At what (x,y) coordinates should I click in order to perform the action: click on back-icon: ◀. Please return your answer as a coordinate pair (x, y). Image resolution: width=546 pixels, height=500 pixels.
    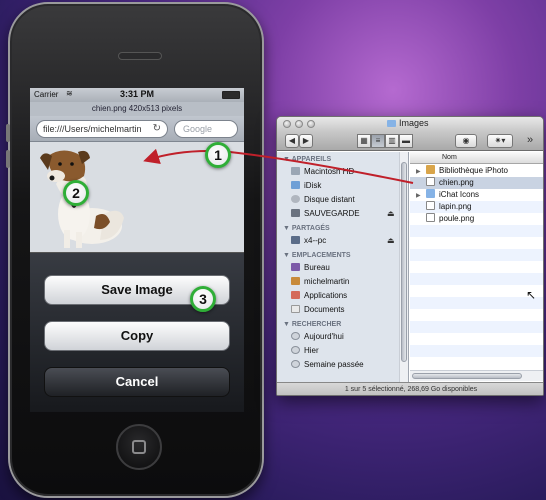
    Looking at the image, I should click on (292, 141).